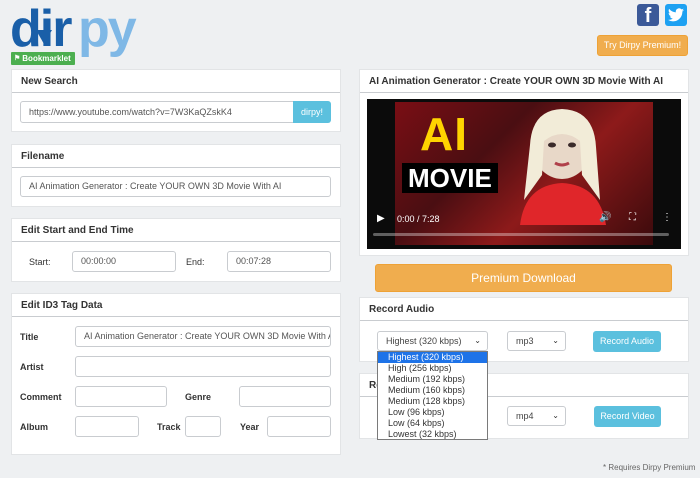 This screenshot has height=478, width=700. Describe the element at coordinates (424, 341) in the screenshot. I see `audio-quality-value: Highest (320 kbps)` at that location.